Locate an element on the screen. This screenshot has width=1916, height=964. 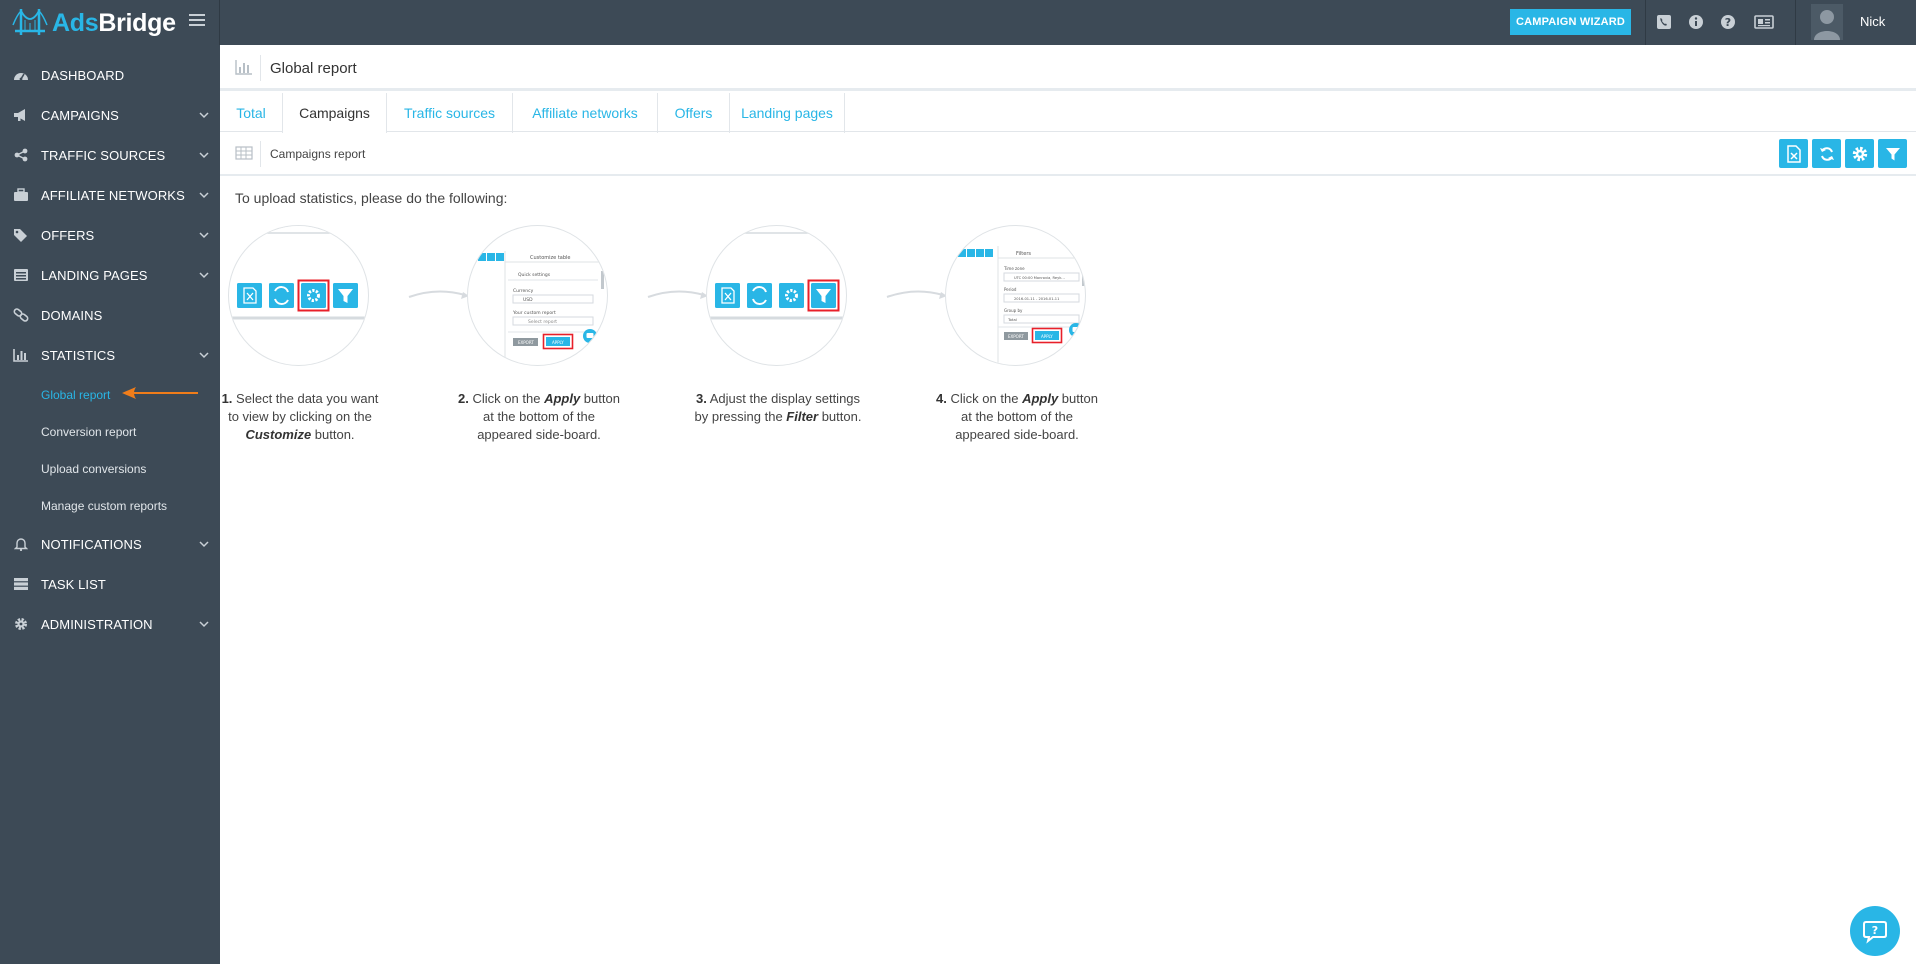
info-icon is located at coordinates (1696, 22).